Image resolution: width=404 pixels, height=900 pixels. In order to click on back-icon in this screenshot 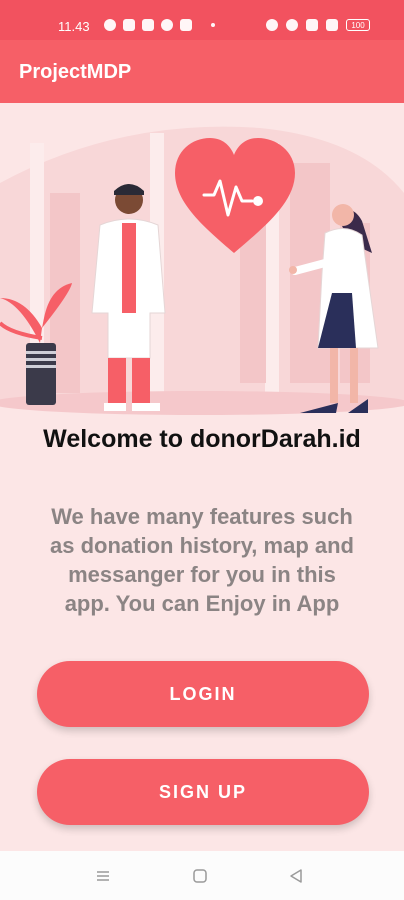, I will do `click(296, 876)`.